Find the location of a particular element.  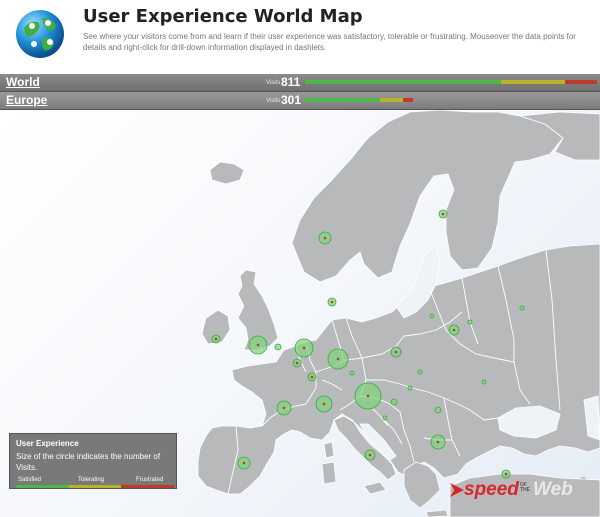

legend-satisfied-label: Satisfied is located at coordinates (30, 480).